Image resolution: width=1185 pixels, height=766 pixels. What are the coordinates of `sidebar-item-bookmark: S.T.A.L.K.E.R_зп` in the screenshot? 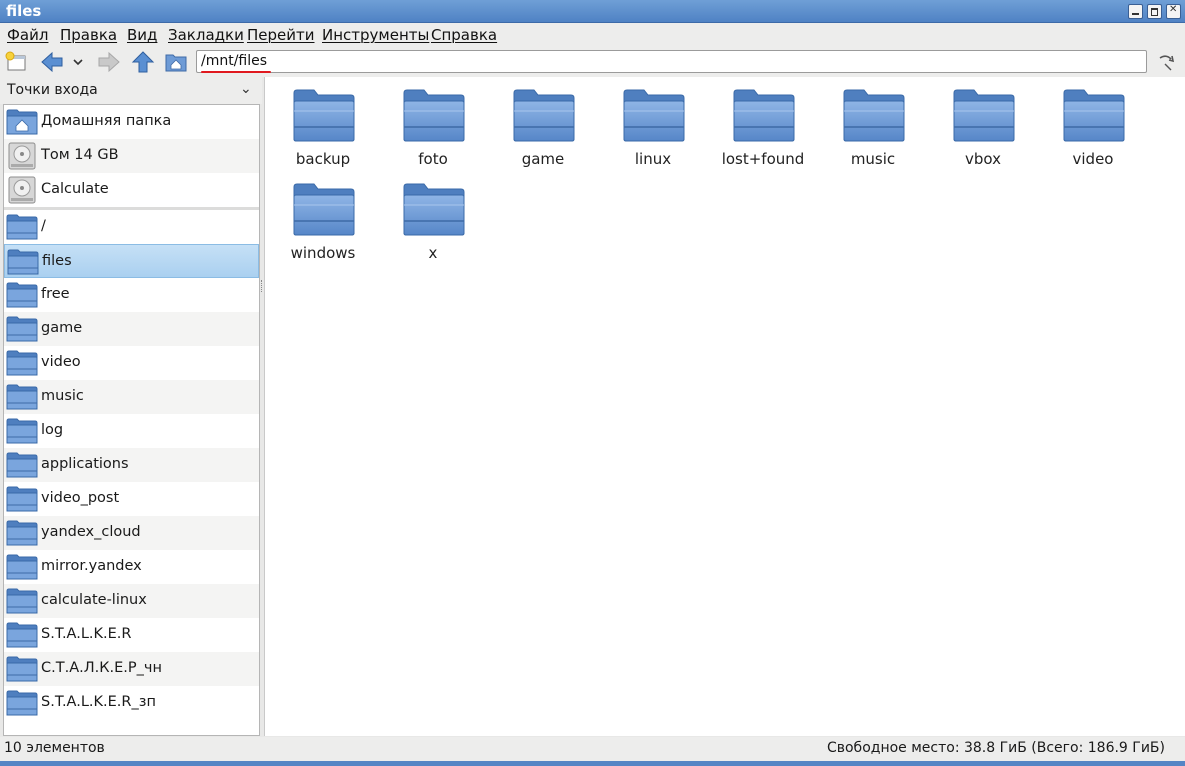 It's located at (131, 703).